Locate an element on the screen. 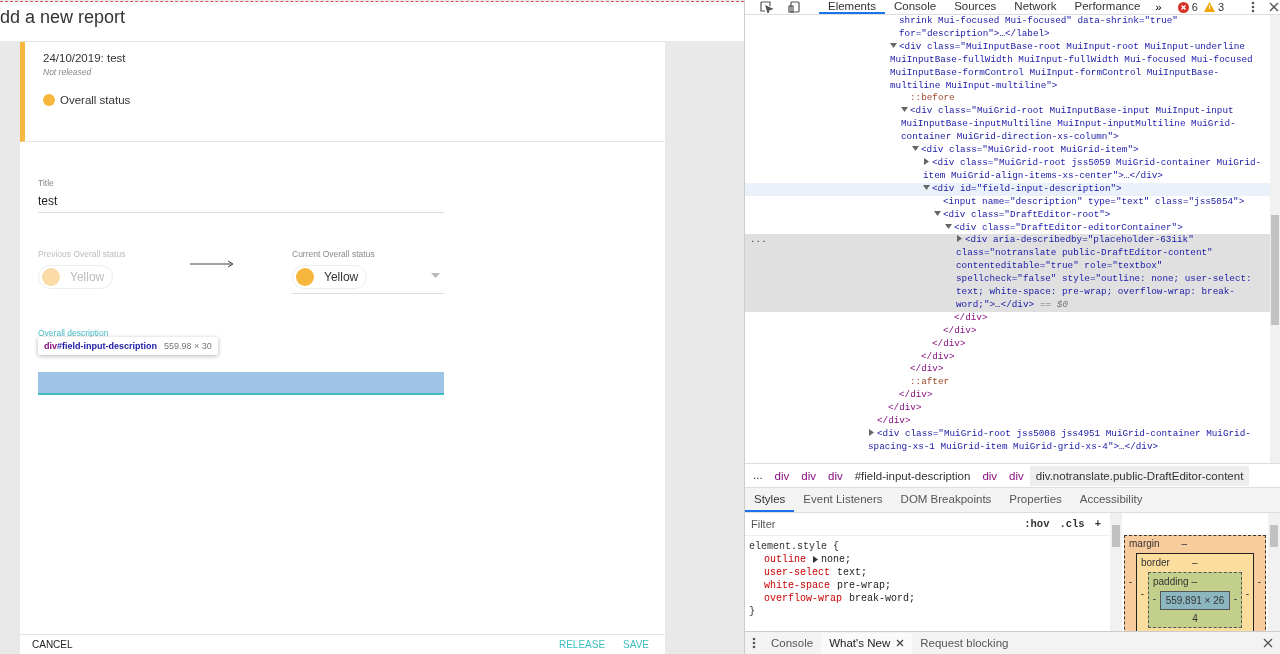  warning-icon is located at coordinates (1209, 7).